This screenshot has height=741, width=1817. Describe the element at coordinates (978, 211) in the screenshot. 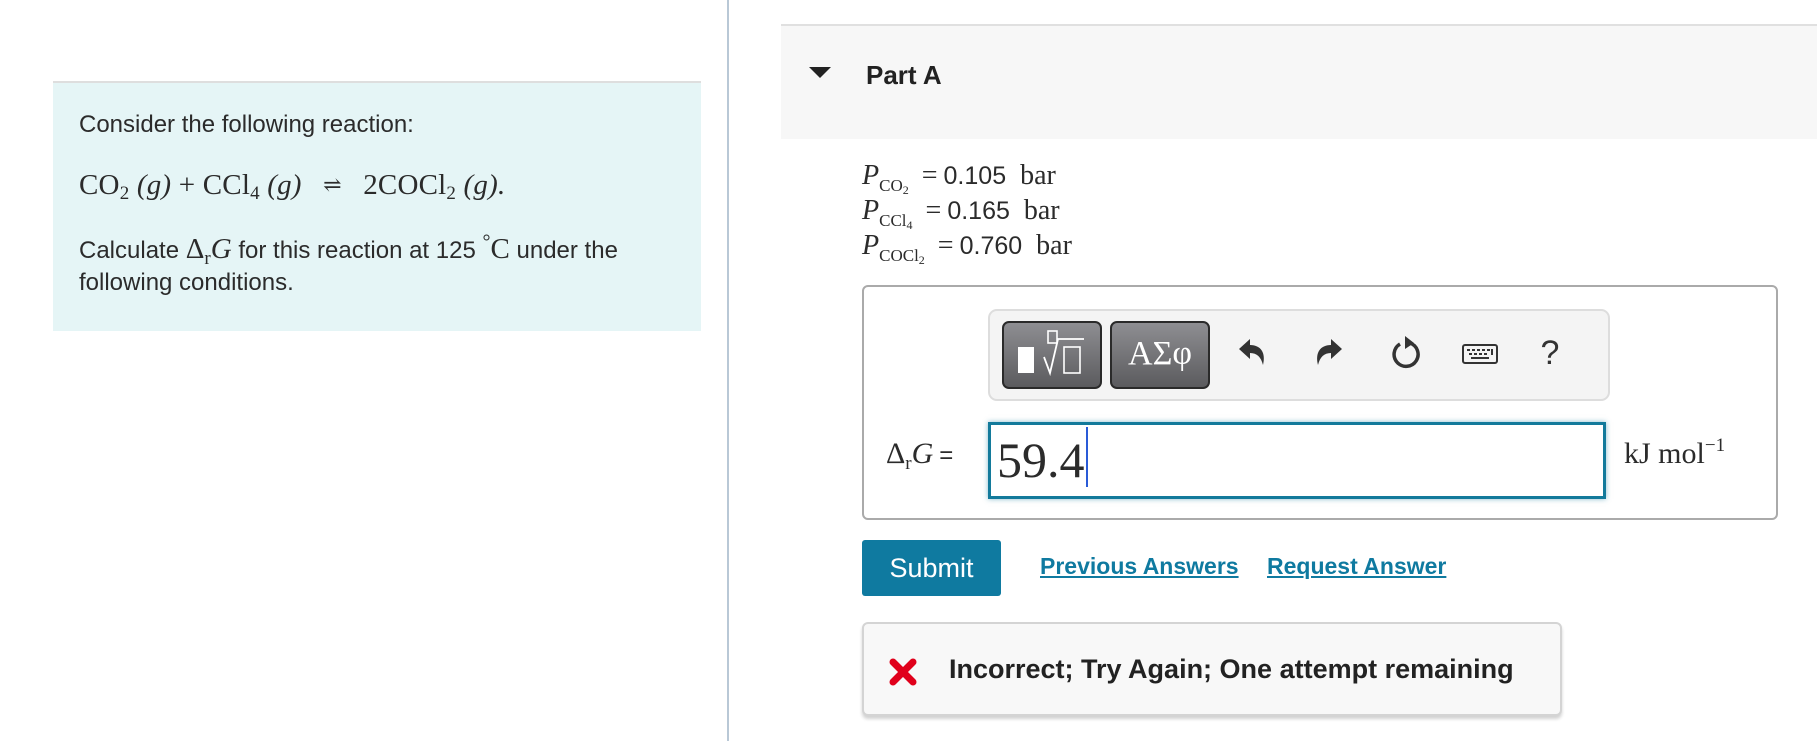

I see `pressure-value: 0.165` at that location.